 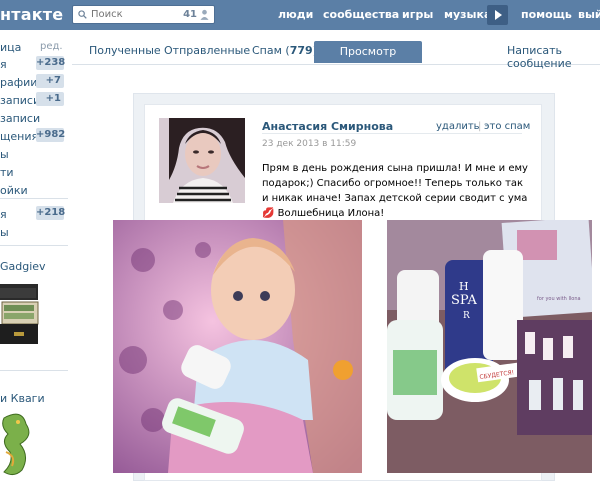 I want to click on sidebar-badge: +982, so click(x=50, y=135).